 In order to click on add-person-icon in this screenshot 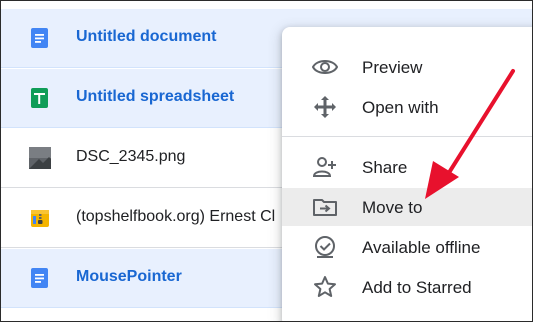, I will do `click(325, 167)`.